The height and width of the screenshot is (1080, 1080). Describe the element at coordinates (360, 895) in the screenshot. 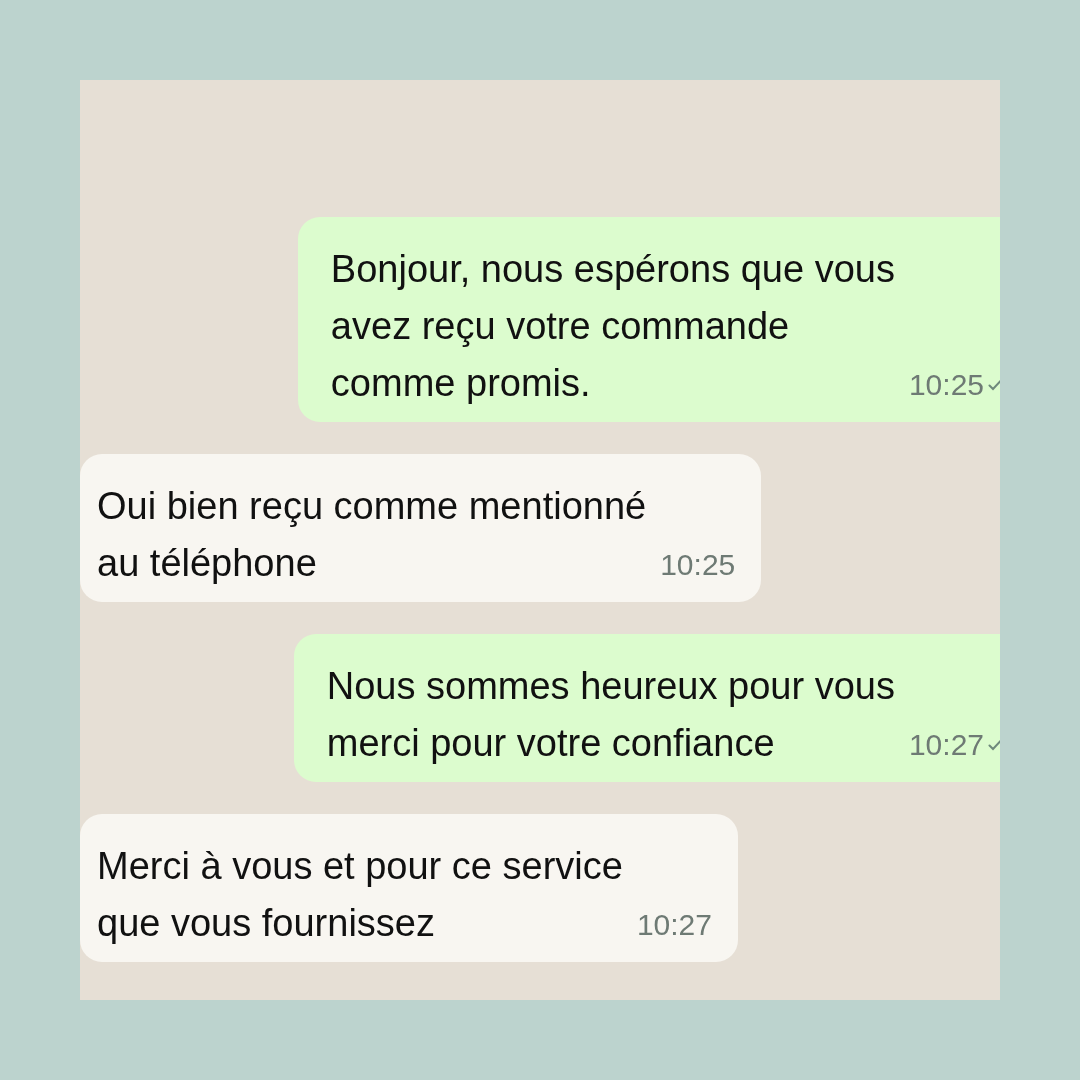

I see `message-text: Merci à vous et pour ce service que vous fournissez` at that location.